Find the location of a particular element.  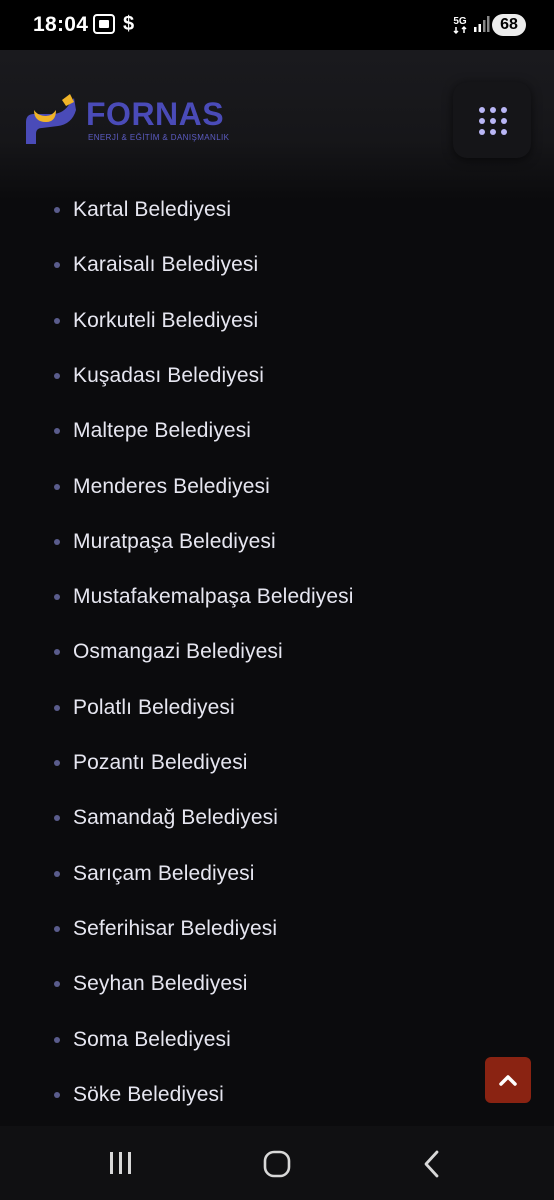

chevron-up-icon is located at coordinates (508, 1080).